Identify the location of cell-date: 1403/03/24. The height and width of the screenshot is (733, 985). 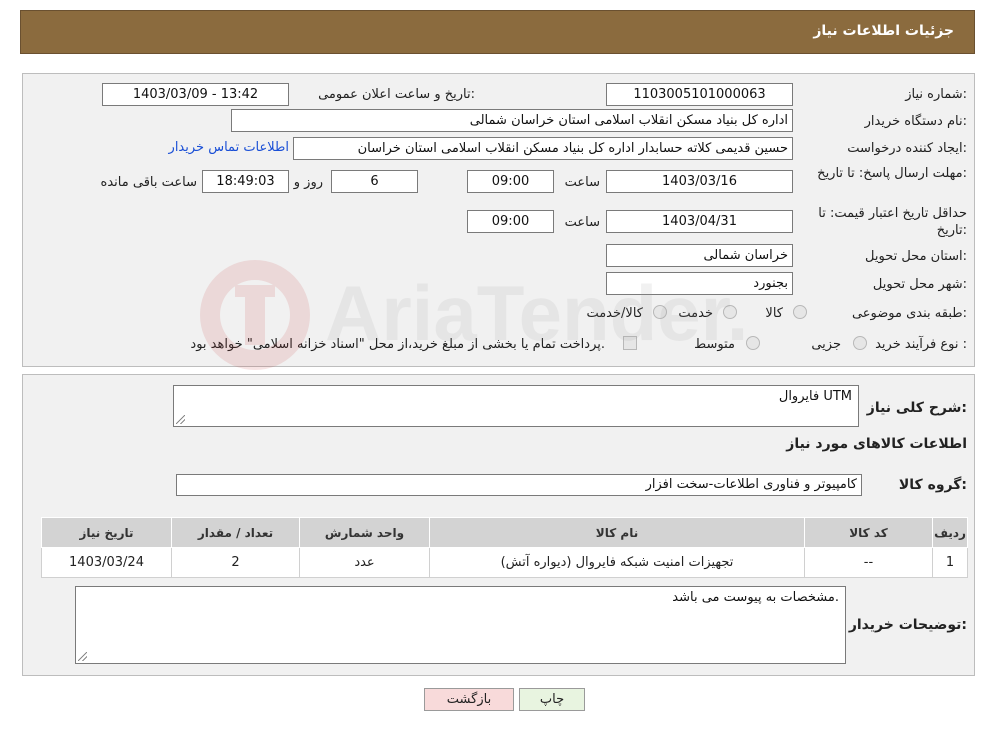
(106, 562).